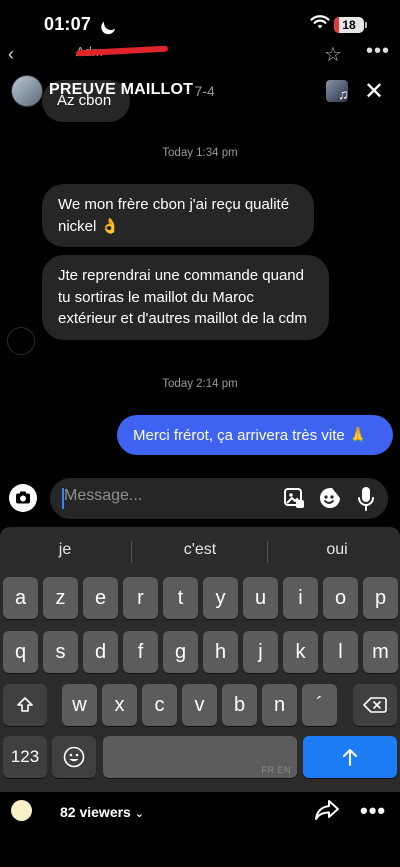  Describe the element at coordinates (374, 91) in the screenshot. I see `close-icon: ✕` at that location.